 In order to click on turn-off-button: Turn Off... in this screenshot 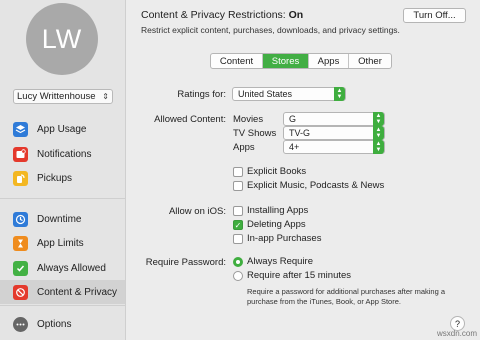, I will do `click(434, 15)`.